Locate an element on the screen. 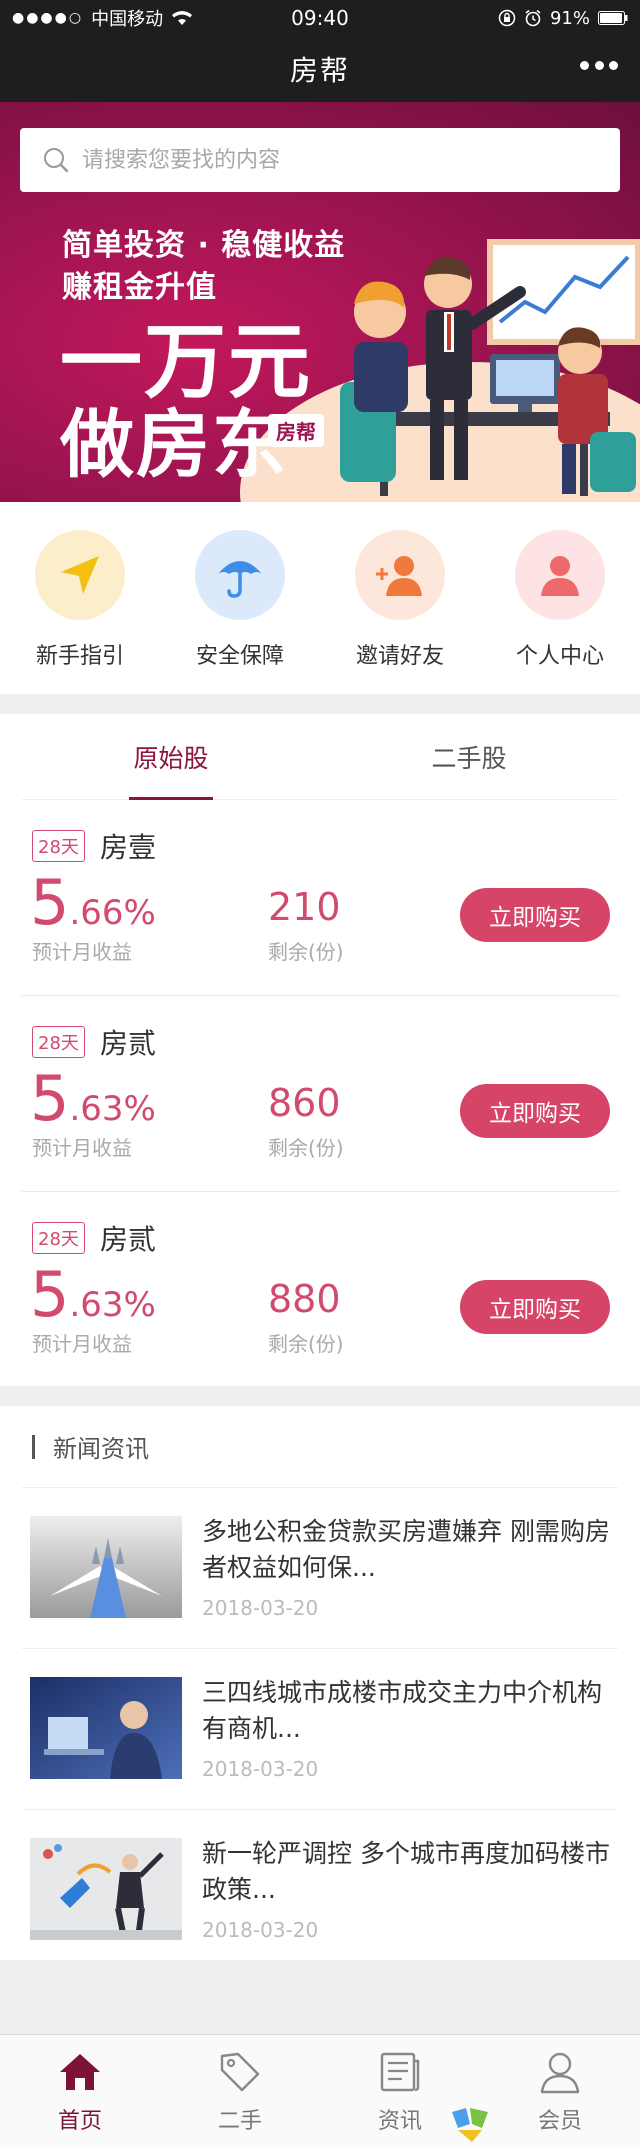  product-item: 28天 房壹 5.66% 预计月收益 210 剩余(份) 立即购买 is located at coordinates (320, 898).